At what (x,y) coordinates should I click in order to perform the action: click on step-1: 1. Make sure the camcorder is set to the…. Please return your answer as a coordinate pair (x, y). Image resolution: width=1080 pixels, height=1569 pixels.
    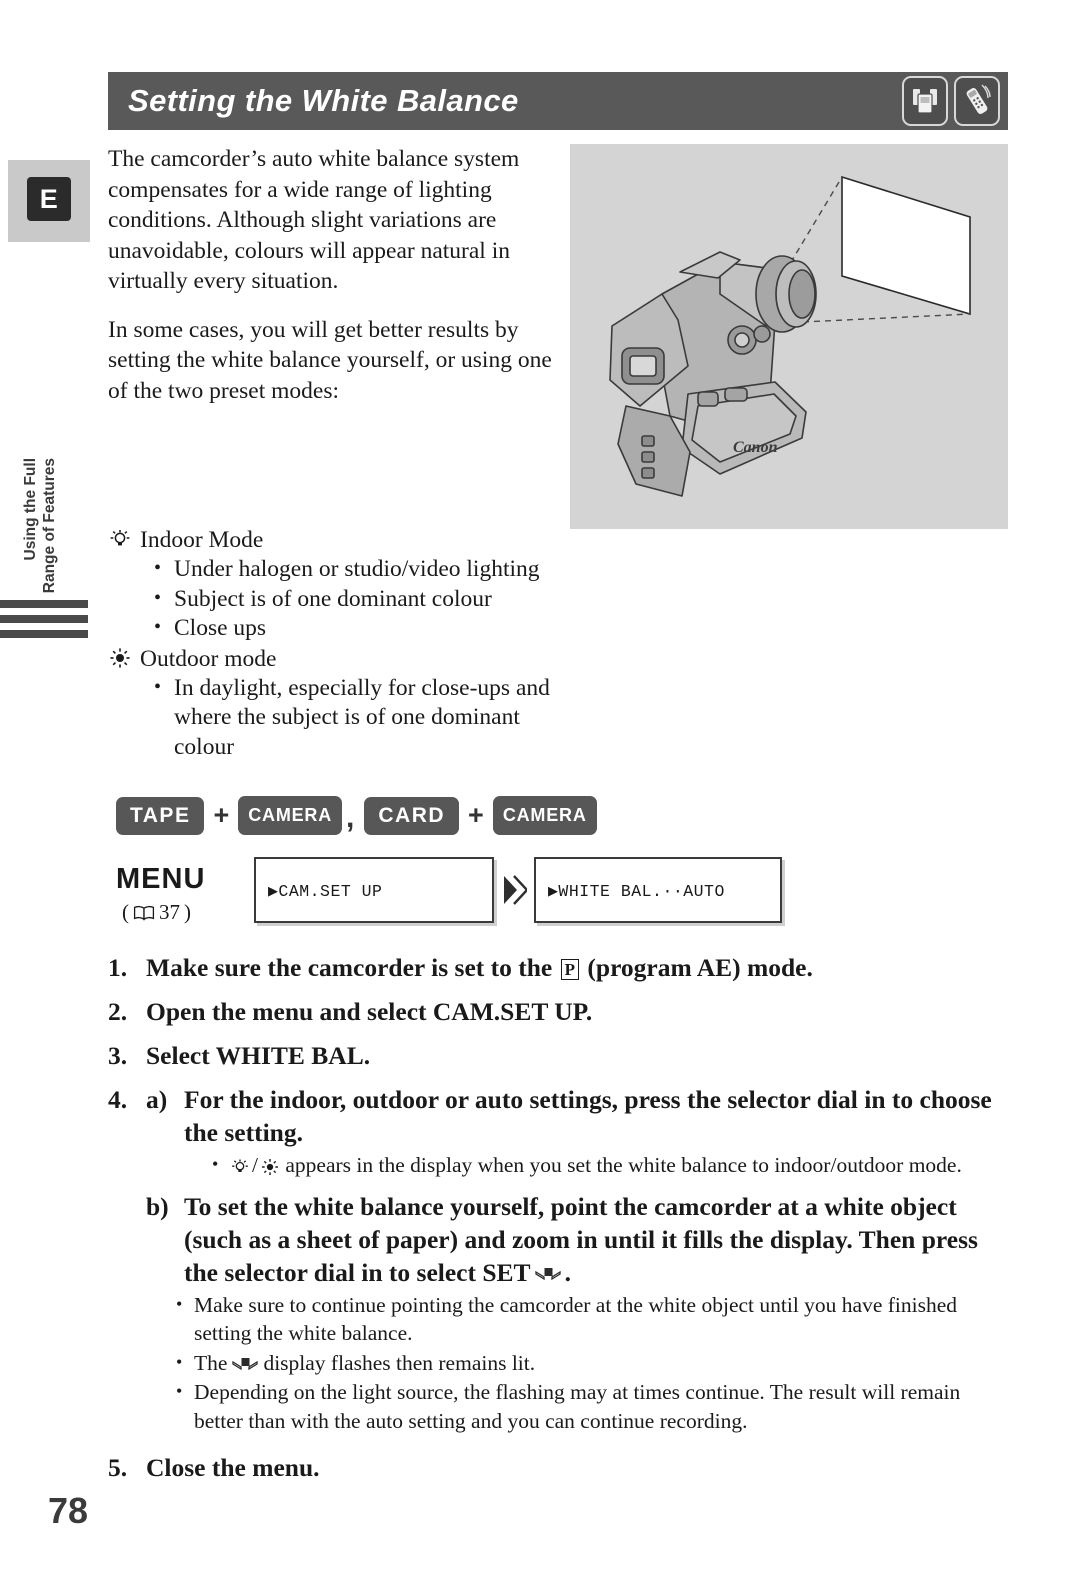
    Looking at the image, I should click on (558, 967).